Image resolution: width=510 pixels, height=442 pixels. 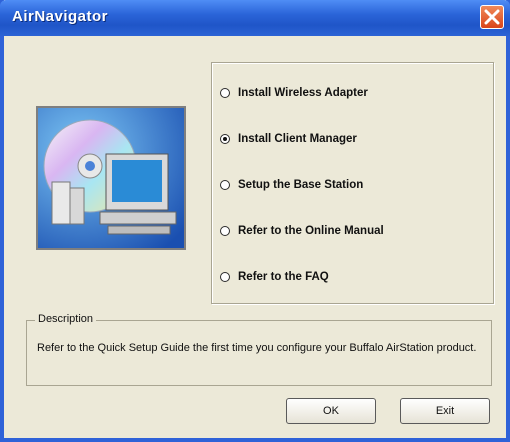 I want to click on window-title: AirNavigator, so click(x=60, y=16).